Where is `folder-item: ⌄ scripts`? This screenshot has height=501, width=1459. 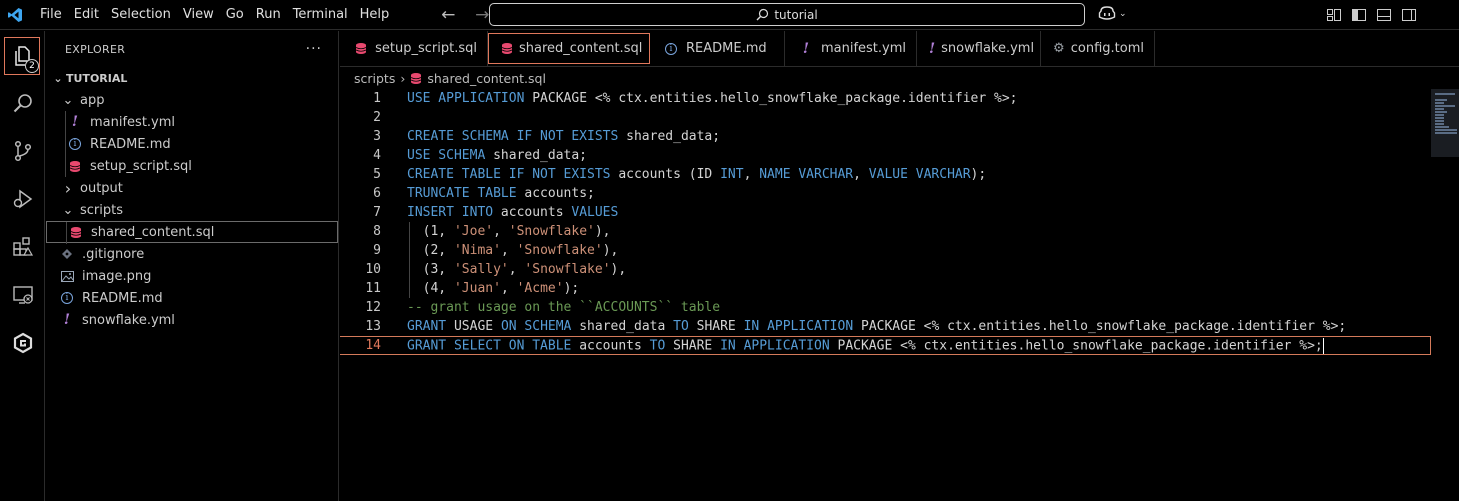 folder-item: ⌄ scripts is located at coordinates (192, 210).